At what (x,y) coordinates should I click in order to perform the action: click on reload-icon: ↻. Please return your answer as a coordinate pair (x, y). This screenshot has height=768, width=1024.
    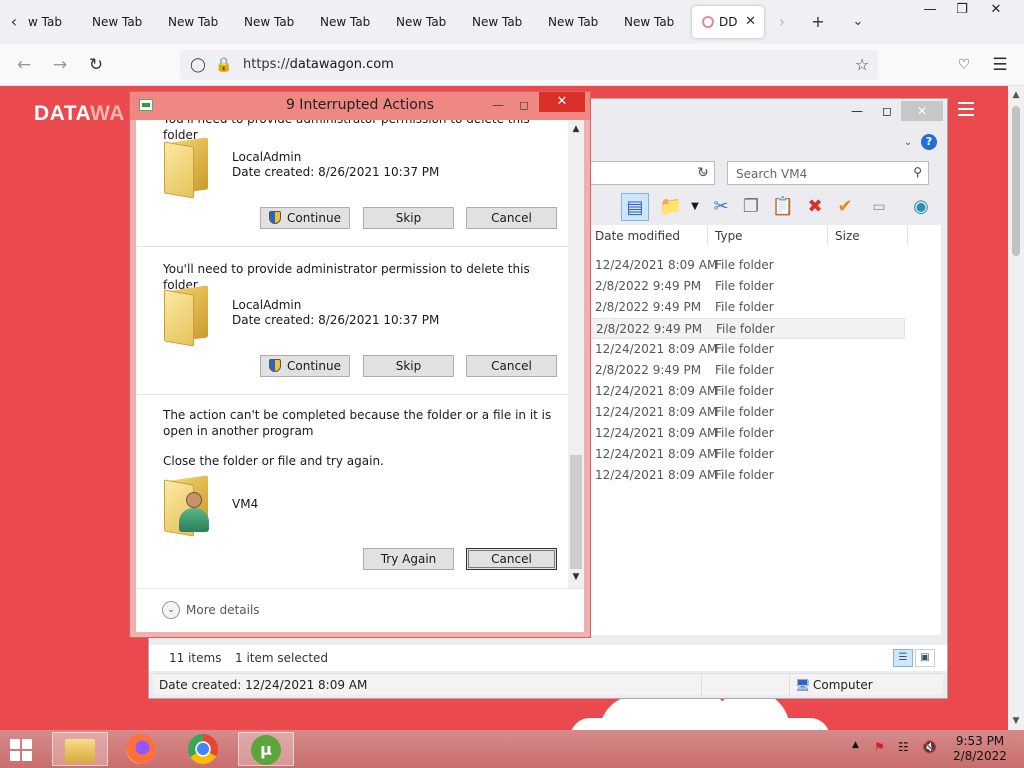
    Looking at the image, I should click on (96, 65).